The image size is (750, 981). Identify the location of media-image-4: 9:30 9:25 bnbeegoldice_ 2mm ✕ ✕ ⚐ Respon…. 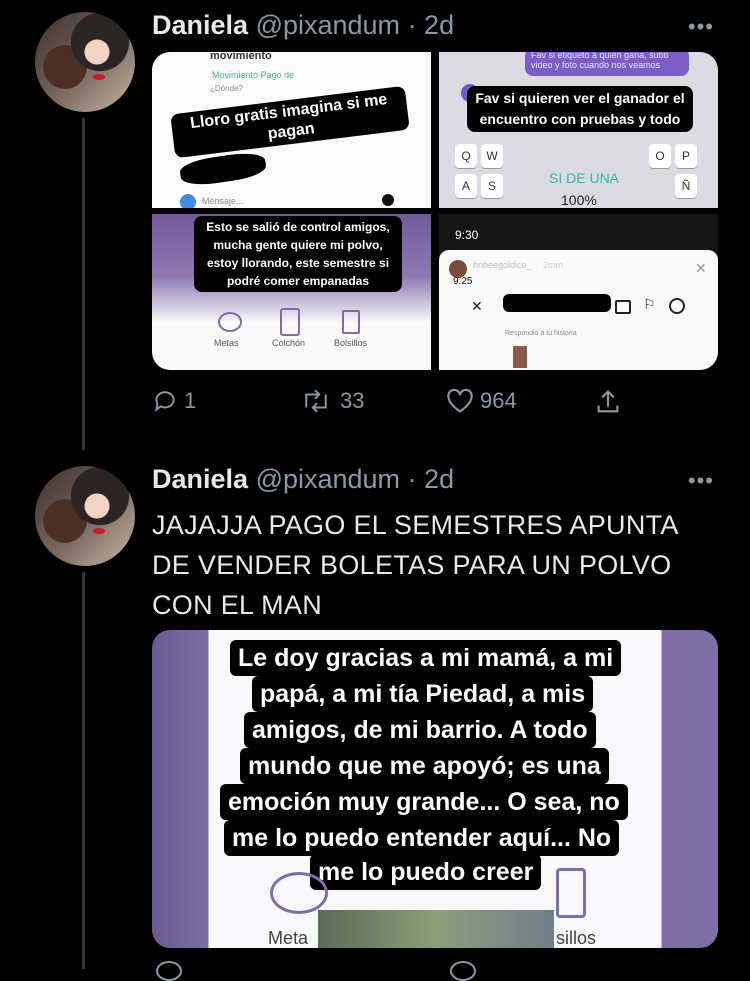
(578, 292).